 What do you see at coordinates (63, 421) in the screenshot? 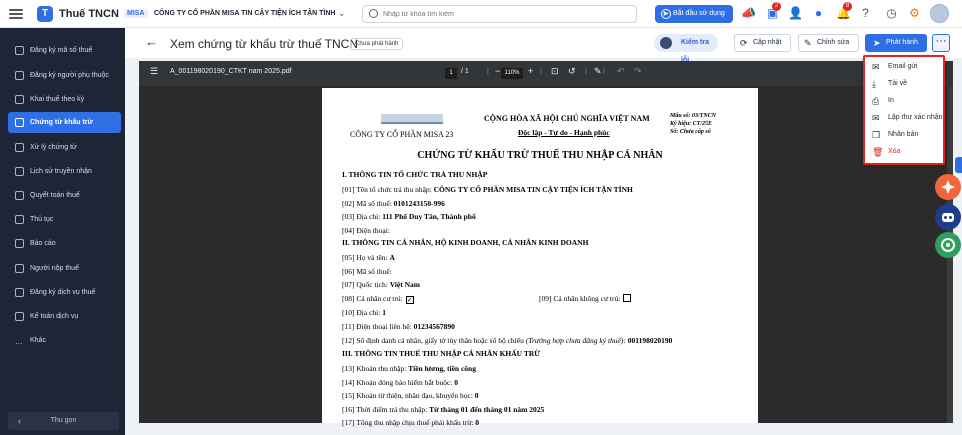
I see `collapse-sidebar-button: ‹ Thu gọn` at bounding box center [63, 421].